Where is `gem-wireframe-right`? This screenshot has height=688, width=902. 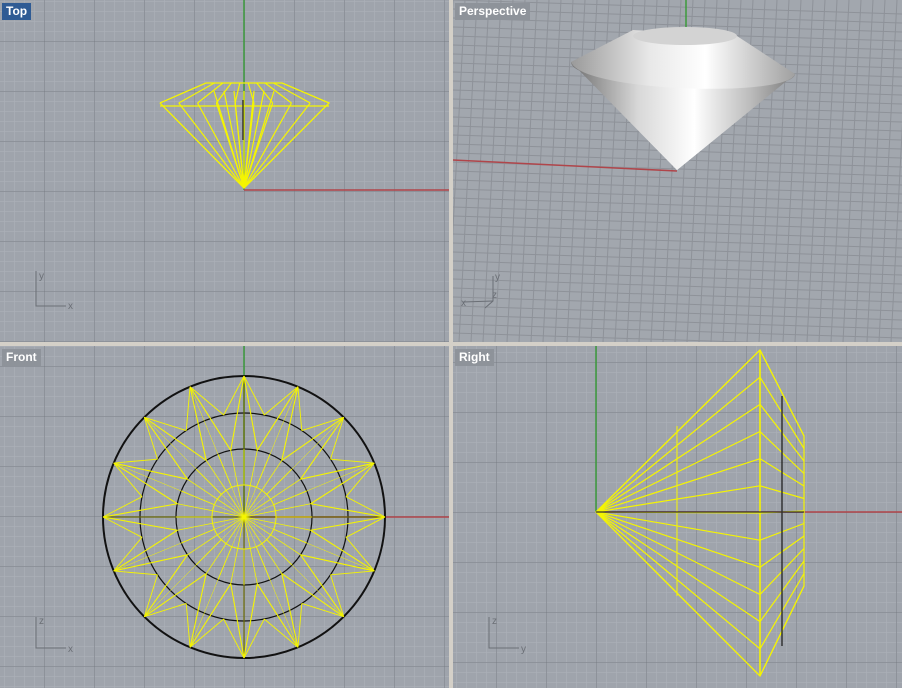
gem-wireframe-right is located at coordinates (700, 513).